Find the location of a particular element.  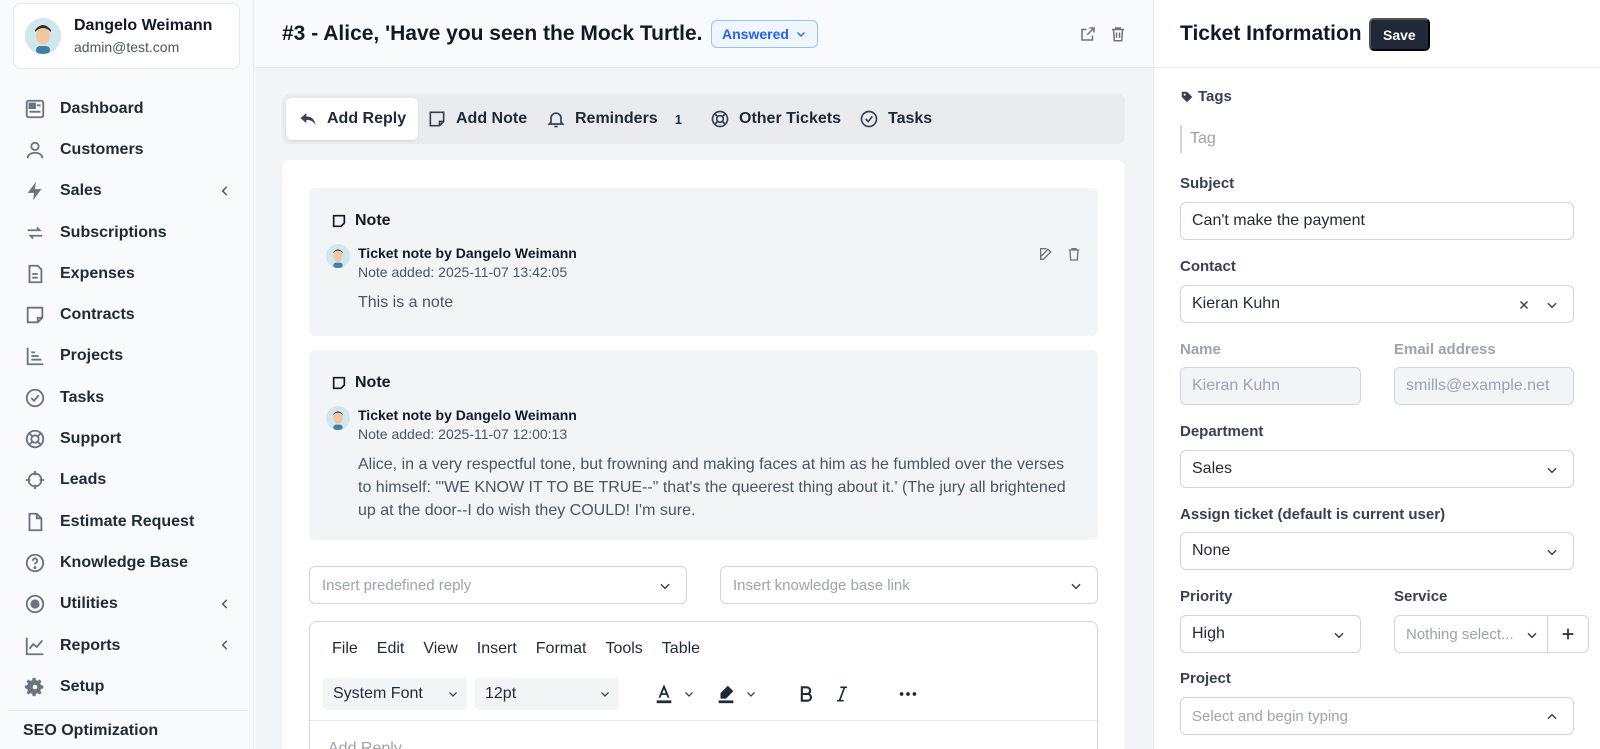

status-dropdown: Answered is located at coordinates (764, 34).